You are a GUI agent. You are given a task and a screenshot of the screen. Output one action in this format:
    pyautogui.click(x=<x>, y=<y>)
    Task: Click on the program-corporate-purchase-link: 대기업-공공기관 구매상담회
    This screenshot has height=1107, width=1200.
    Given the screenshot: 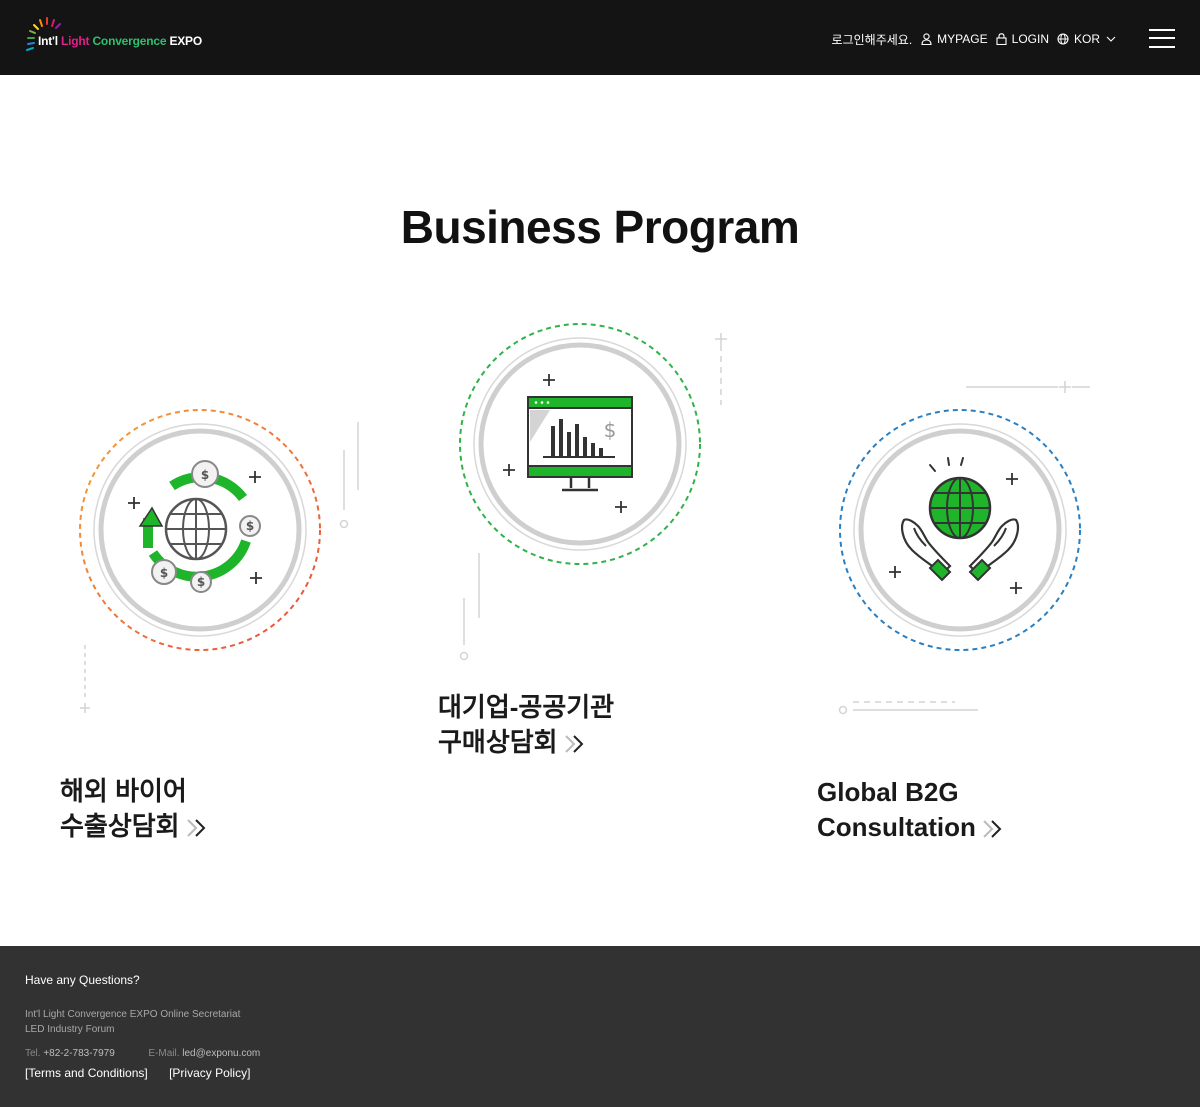 What is the action you would take?
    pyautogui.click(x=526, y=725)
    